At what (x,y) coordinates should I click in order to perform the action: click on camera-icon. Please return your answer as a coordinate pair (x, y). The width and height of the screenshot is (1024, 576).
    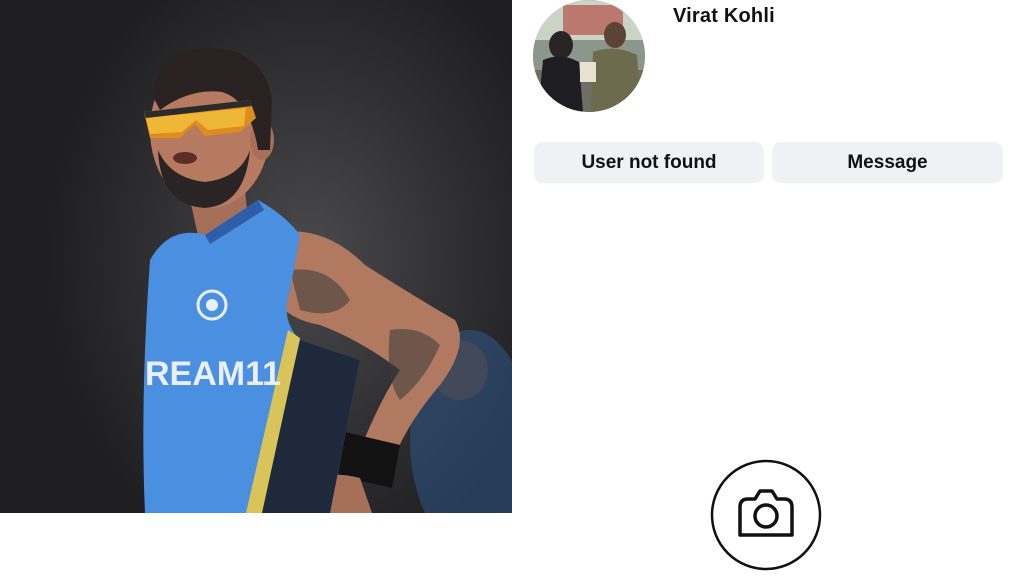
    Looking at the image, I should click on (766, 515).